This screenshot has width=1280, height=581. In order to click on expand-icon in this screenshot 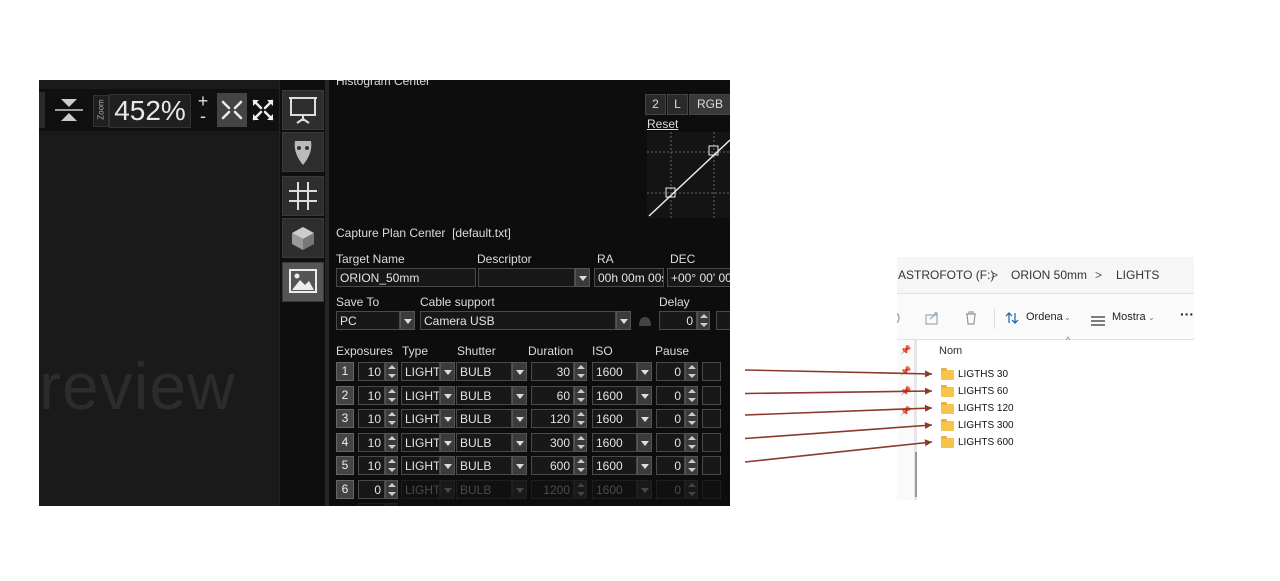, I will do `click(263, 110)`.